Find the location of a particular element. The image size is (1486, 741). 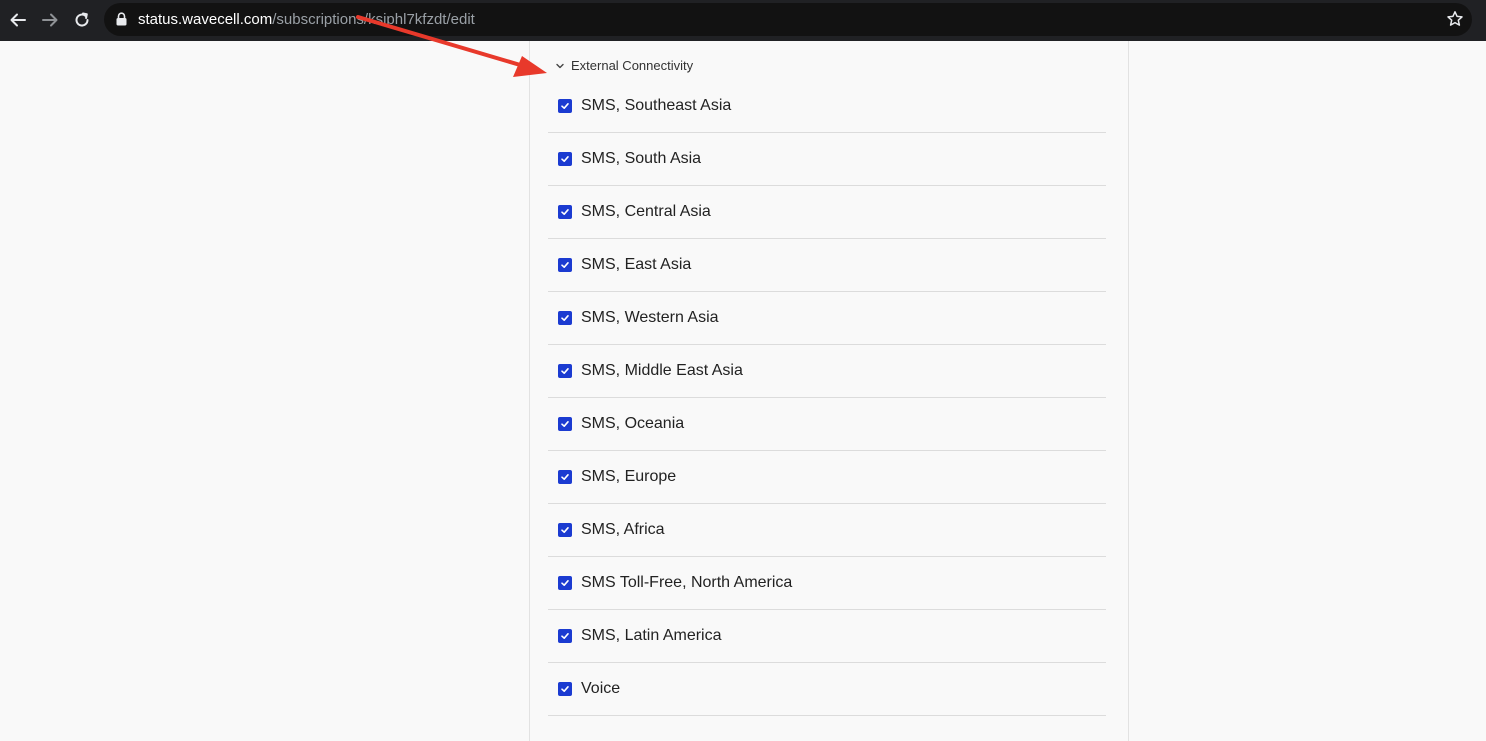

component-item: SMS, South Asia is located at coordinates (827, 159).